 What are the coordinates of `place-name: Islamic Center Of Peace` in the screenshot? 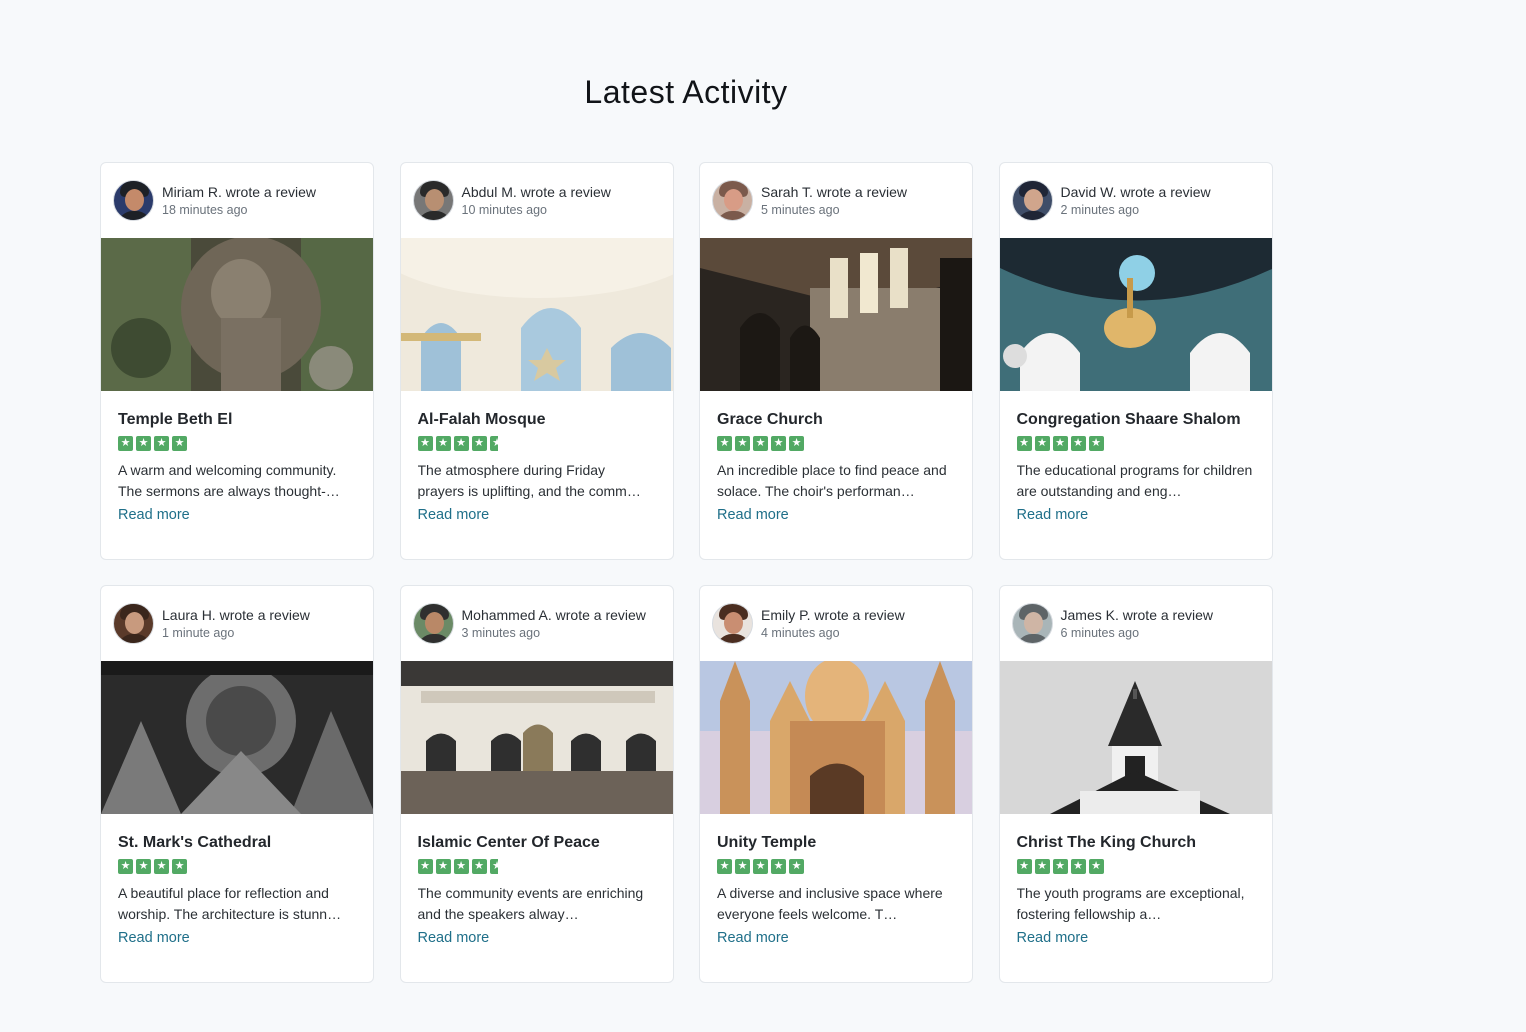 It's located at (537, 843).